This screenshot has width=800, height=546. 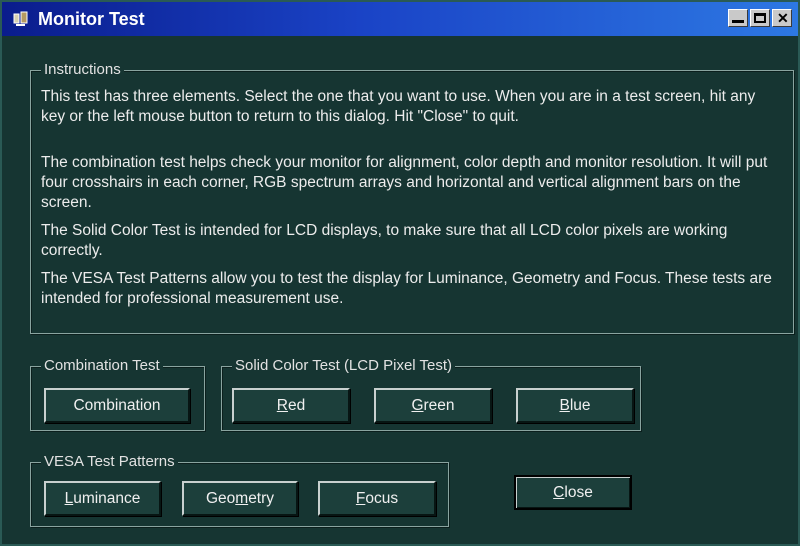 I want to click on geometry-button: Geometry, so click(x=240, y=498).